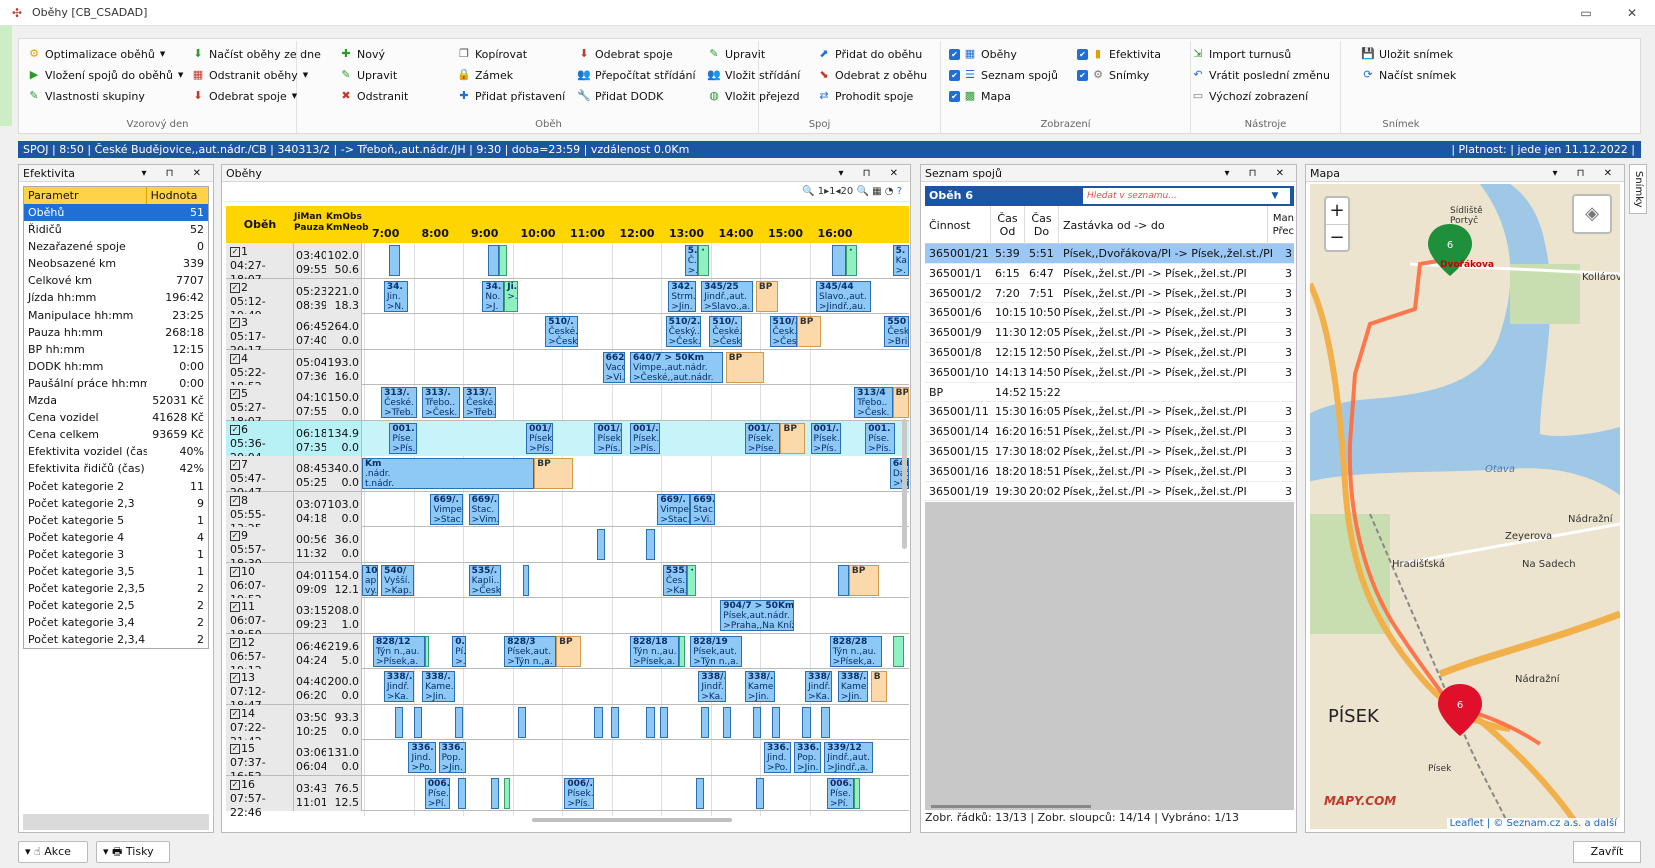 This screenshot has width=1655, height=868. I want to click on spoj-block: 313/. České. >Třeb., so click(399, 402).